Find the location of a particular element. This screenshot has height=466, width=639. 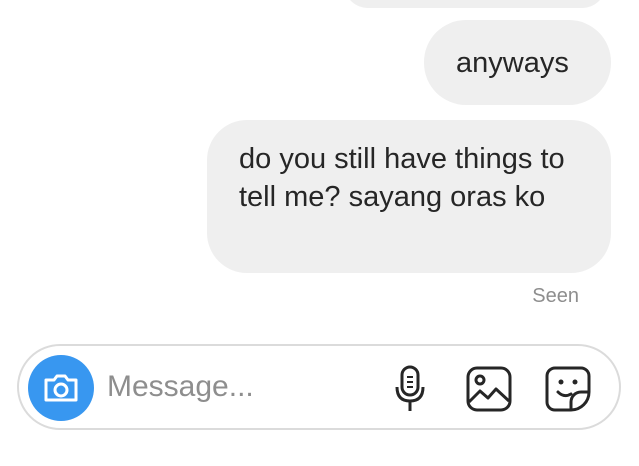

voice-message-button is located at coordinates (410, 389).